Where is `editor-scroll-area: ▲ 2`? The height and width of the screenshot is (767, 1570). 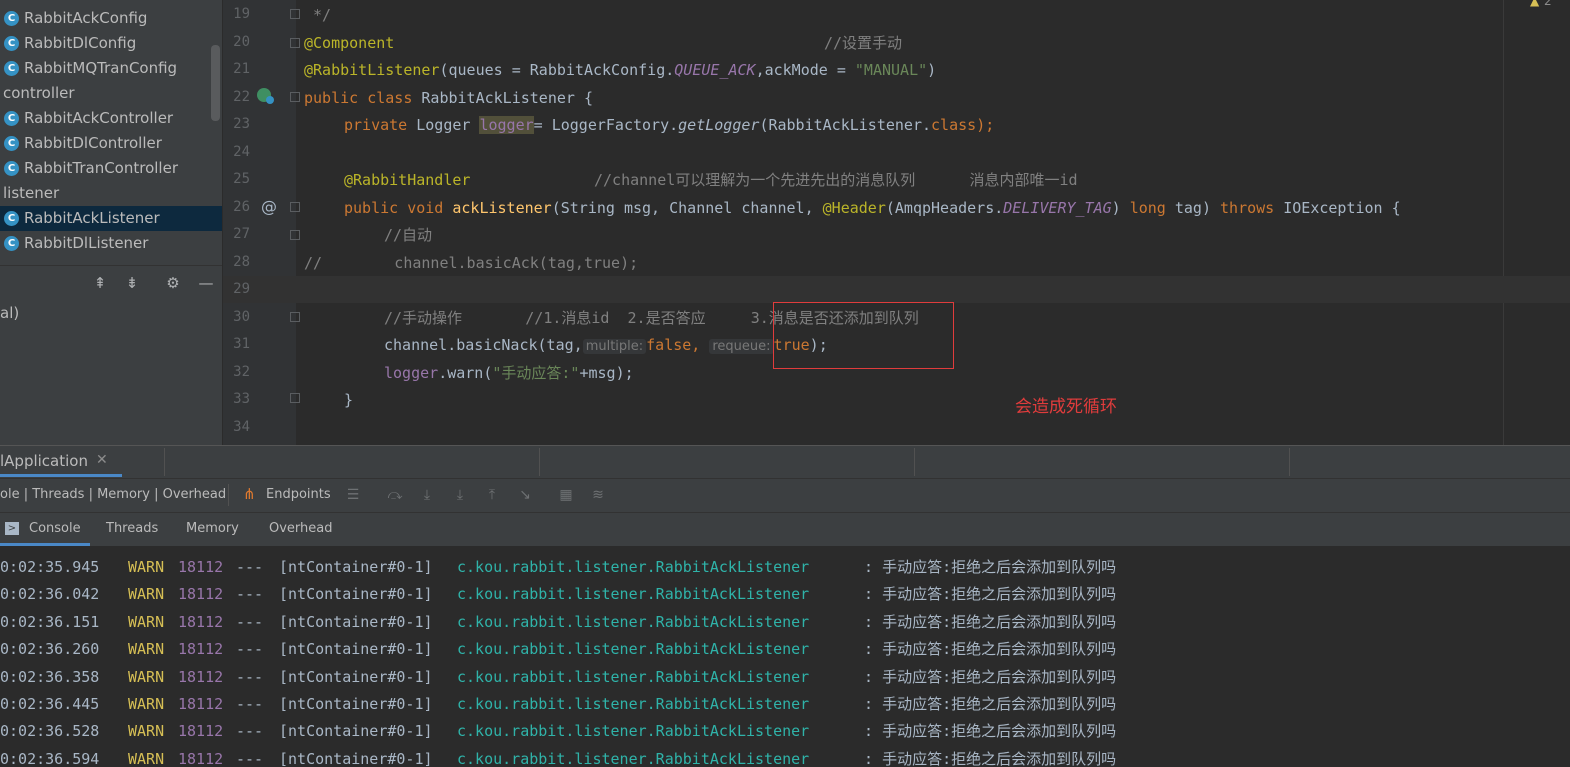
editor-scroll-area: ▲ 2 is located at coordinates (1536, 222).